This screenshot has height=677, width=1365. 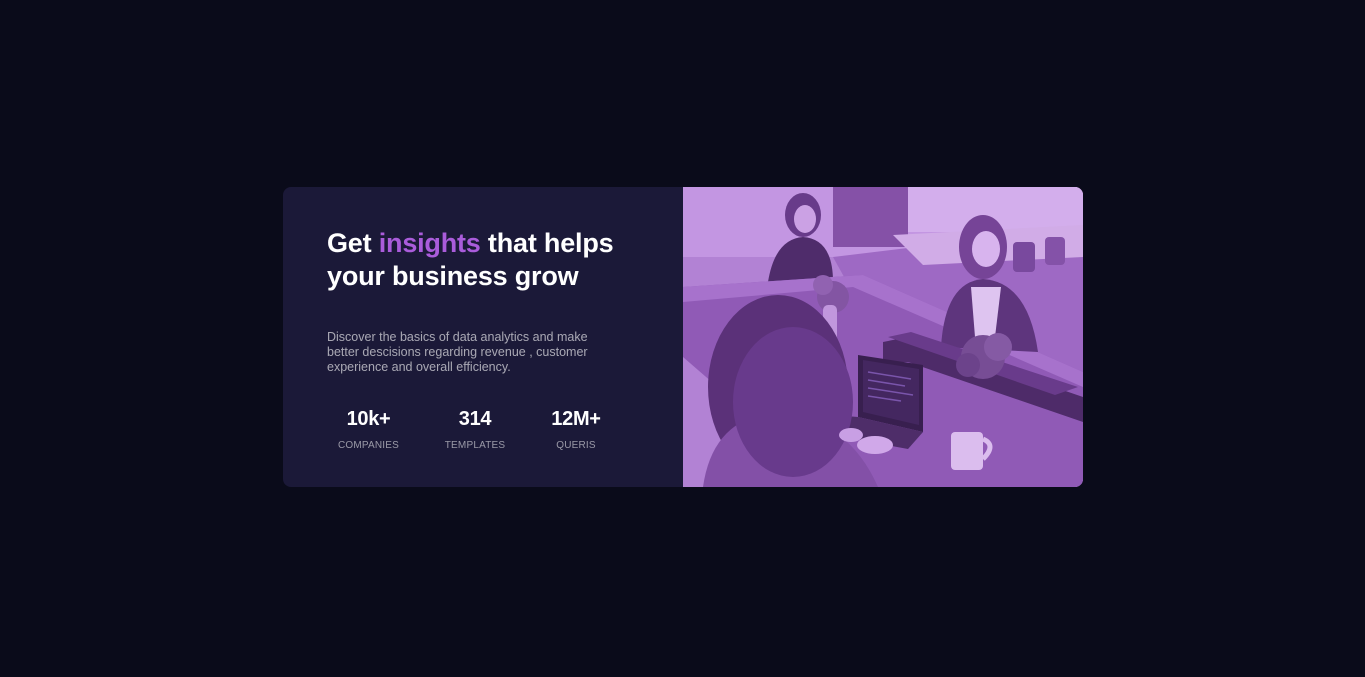 What do you see at coordinates (576, 445) in the screenshot?
I see `stat-label: QUERIS` at bounding box center [576, 445].